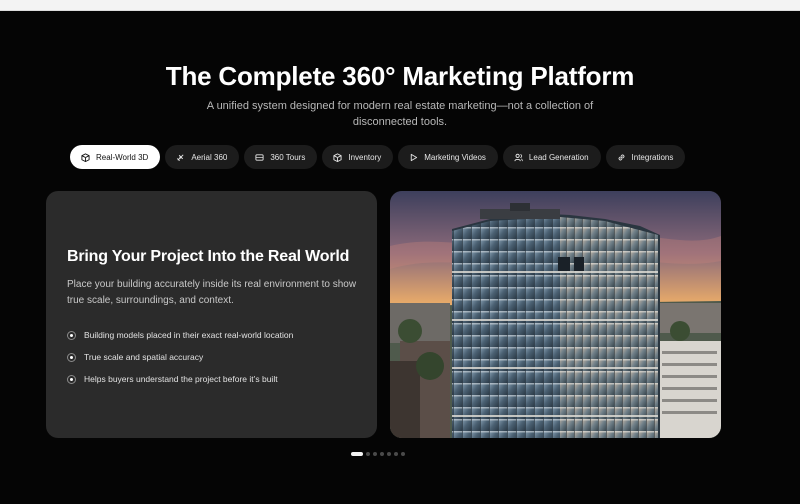 The image size is (800, 504). I want to click on feature-item: True scale and spatial accuracy, so click(180, 357).